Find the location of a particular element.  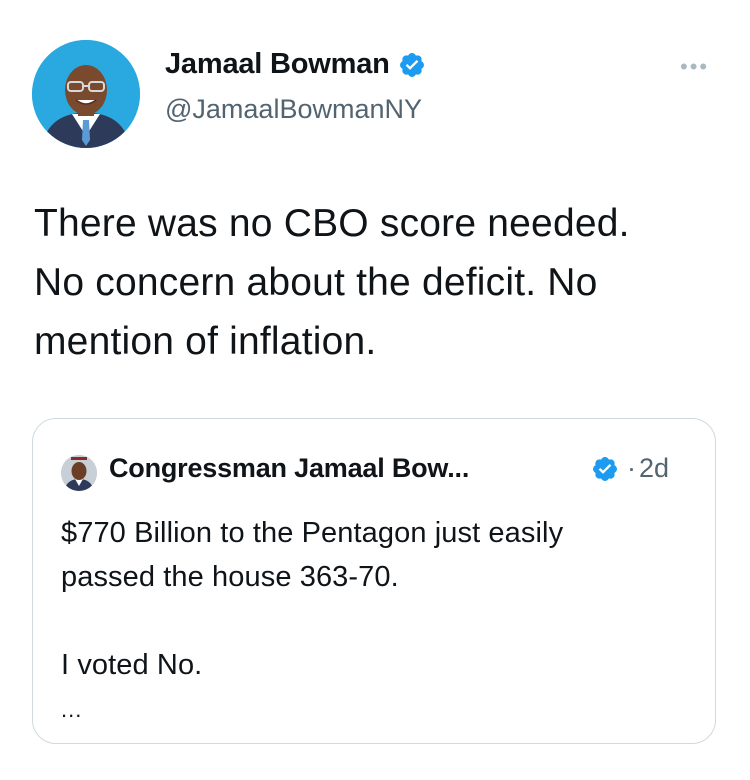

author-name-row: Jamaal Bowman is located at coordinates (295, 64).